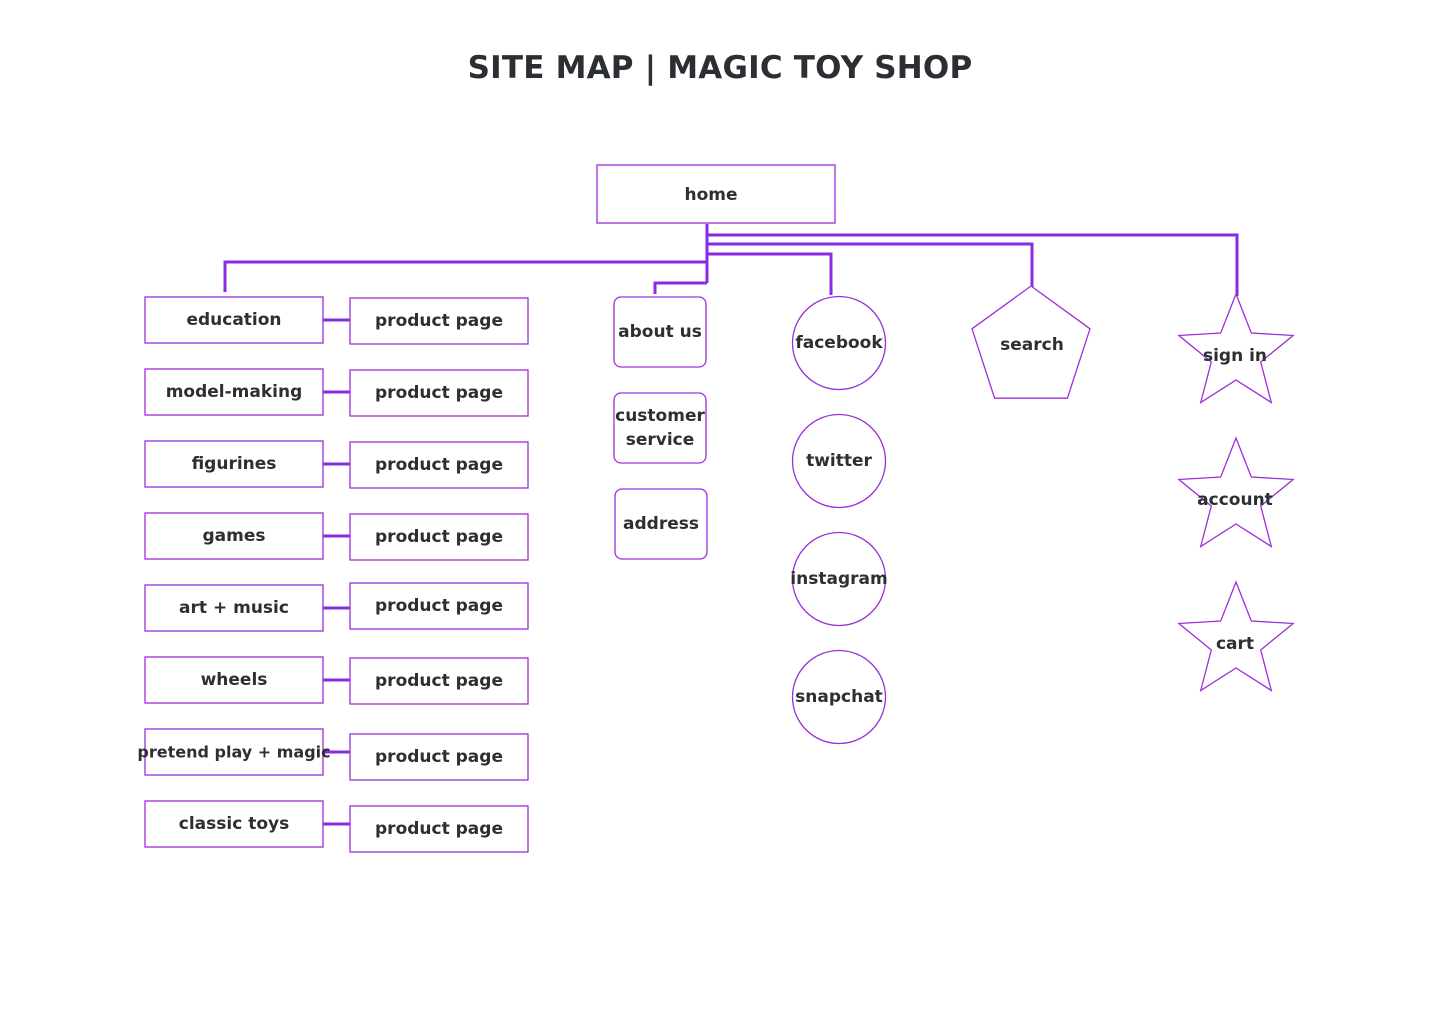 The width and height of the screenshot is (1440, 1024). Describe the element at coordinates (234, 608) in the screenshot. I see `category-label: art + music` at that location.